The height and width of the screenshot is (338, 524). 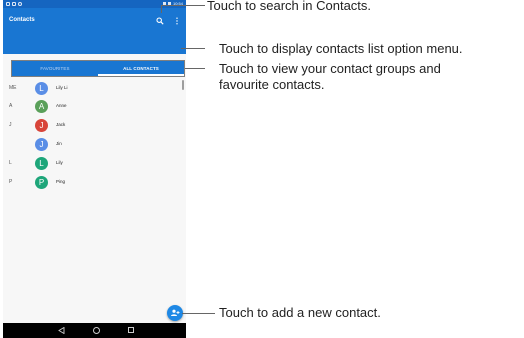 I want to click on section-letter: J, so click(x=10, y=125).